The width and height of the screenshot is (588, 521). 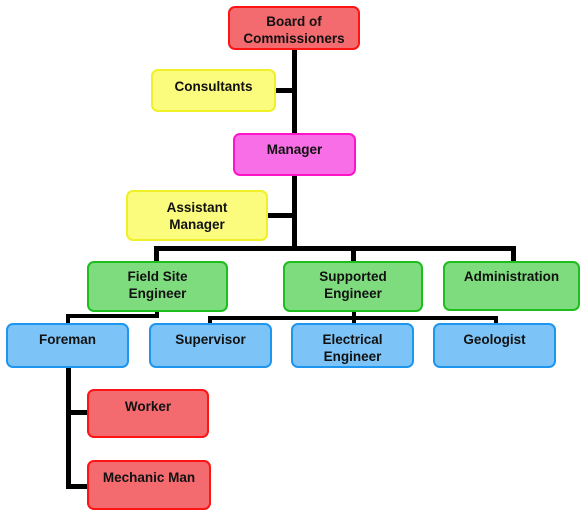 I want to click on connector-foreman-bar, so click(x=112, y=316).